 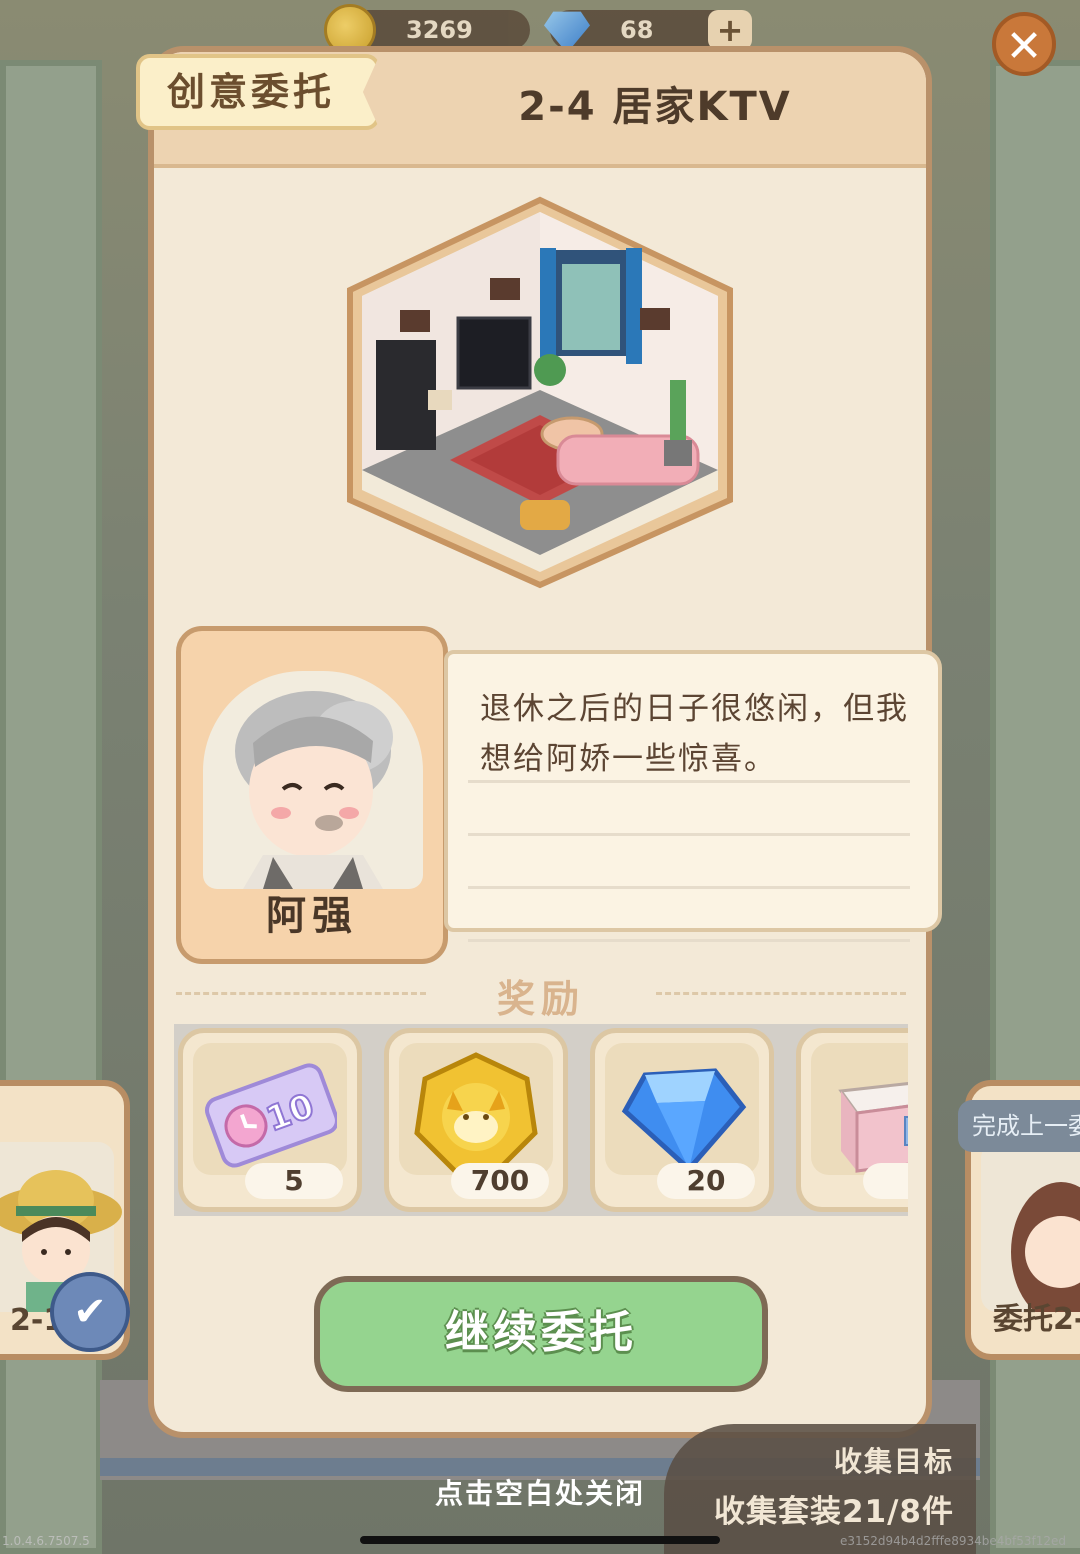 I want to click on girl-portrait-icon, so click(x=1045, y=1252).